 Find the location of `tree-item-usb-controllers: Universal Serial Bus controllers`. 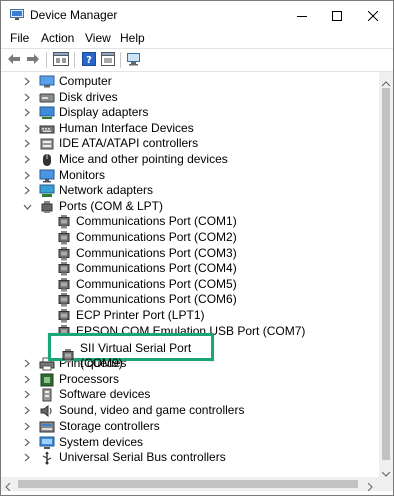

tree-item-usb-controllers: Universal Serial Bus controllers is located at coordinates (124, 457).